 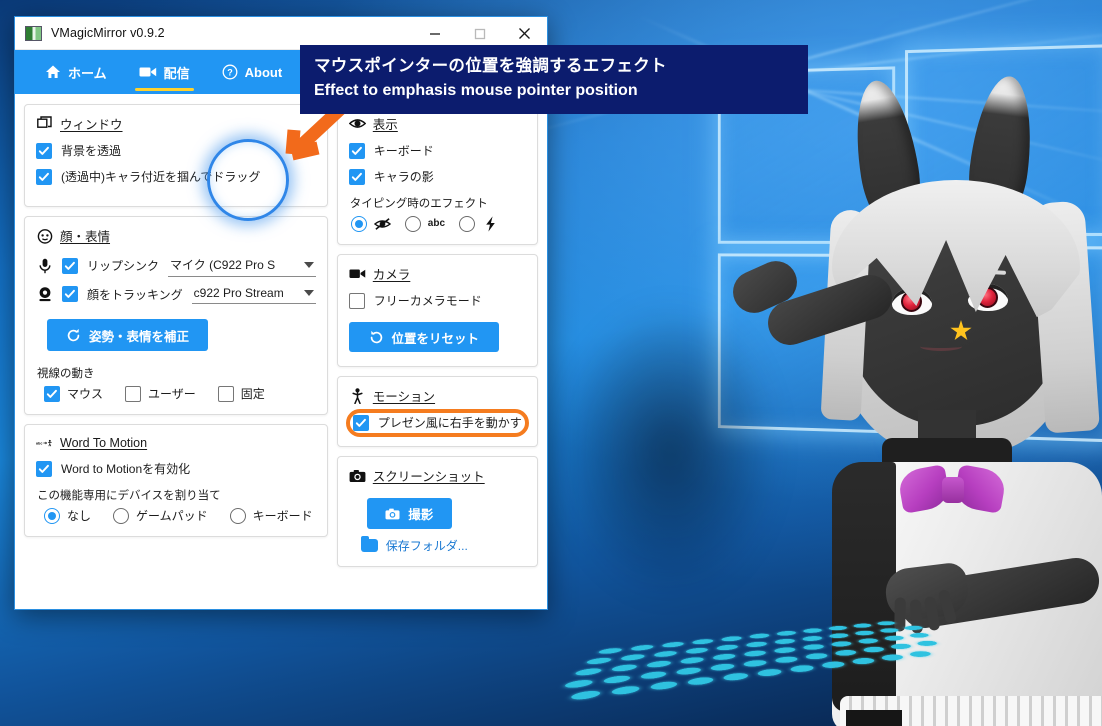 I want to click on question-circle-icon: ?, so click(x=230, y=72).